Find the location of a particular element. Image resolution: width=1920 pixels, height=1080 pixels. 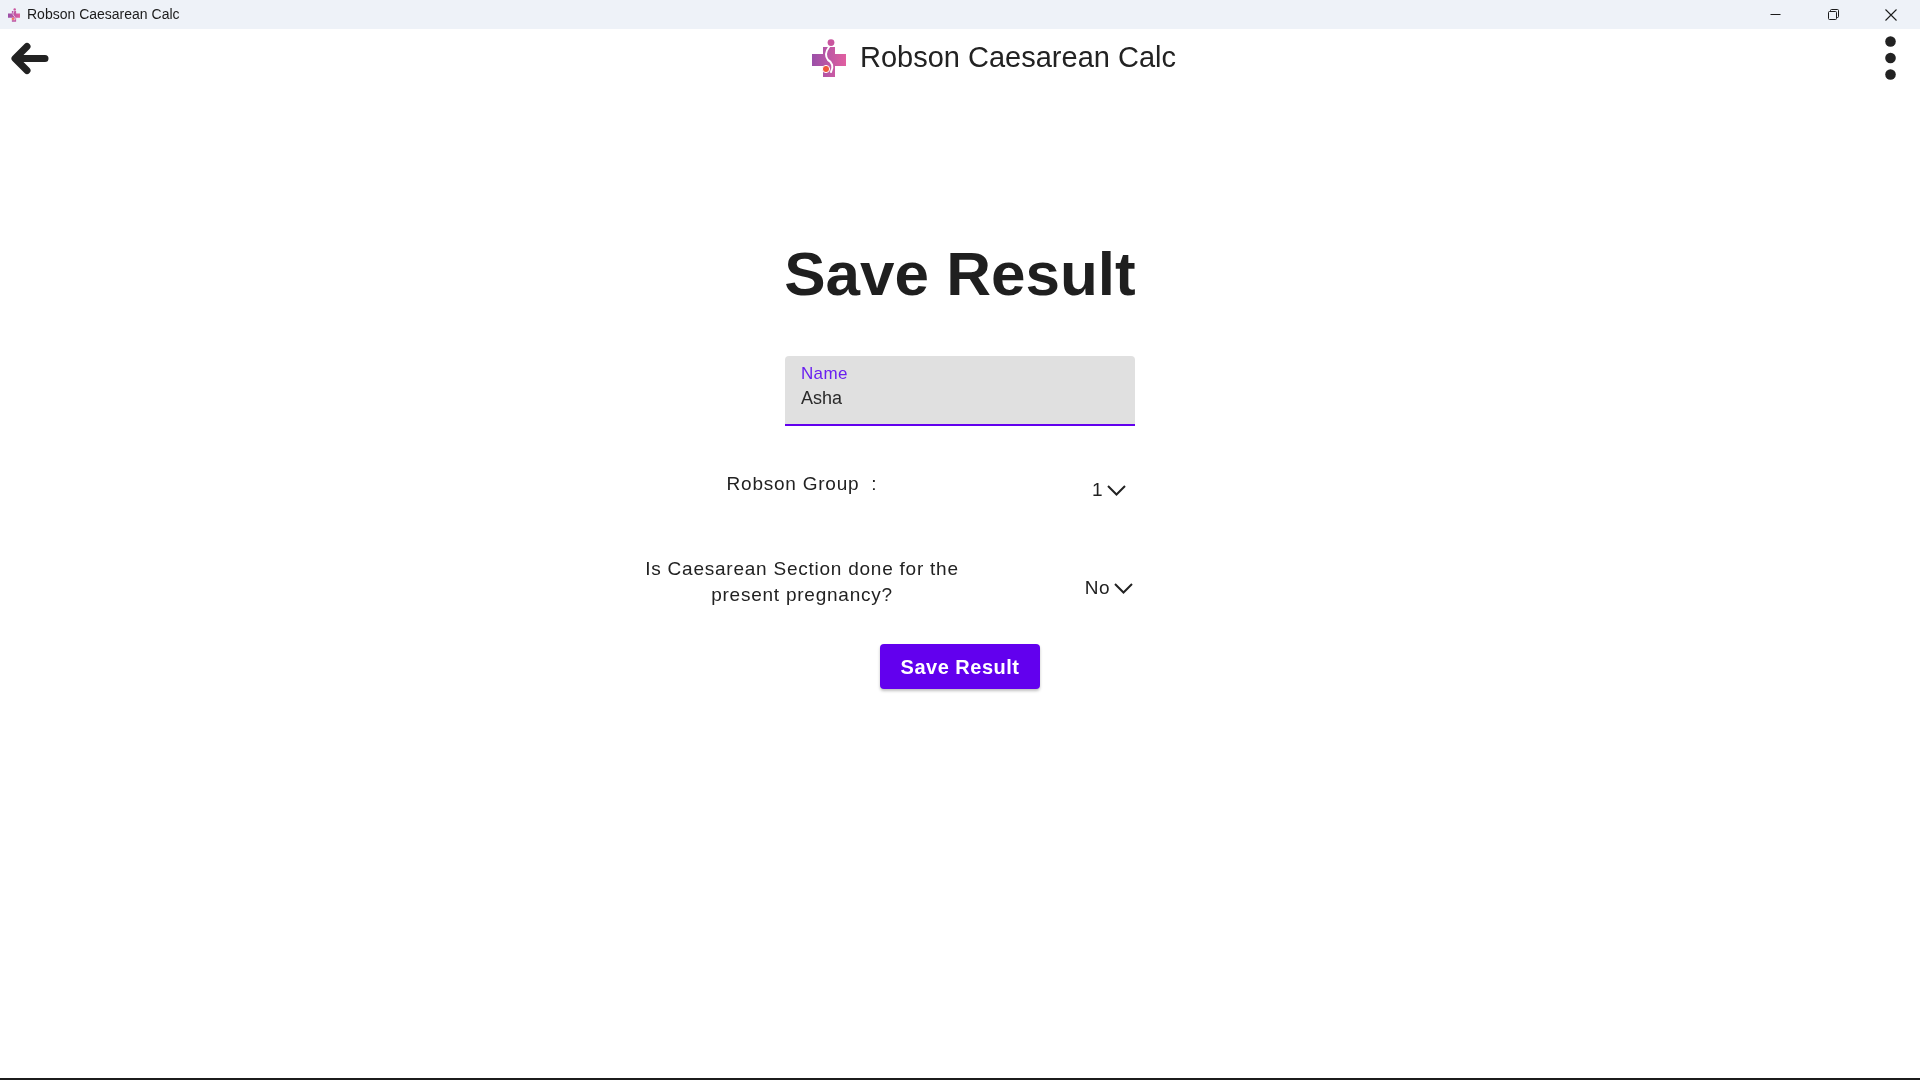

name-field: Name Asha is located at coordinates (960, 391).